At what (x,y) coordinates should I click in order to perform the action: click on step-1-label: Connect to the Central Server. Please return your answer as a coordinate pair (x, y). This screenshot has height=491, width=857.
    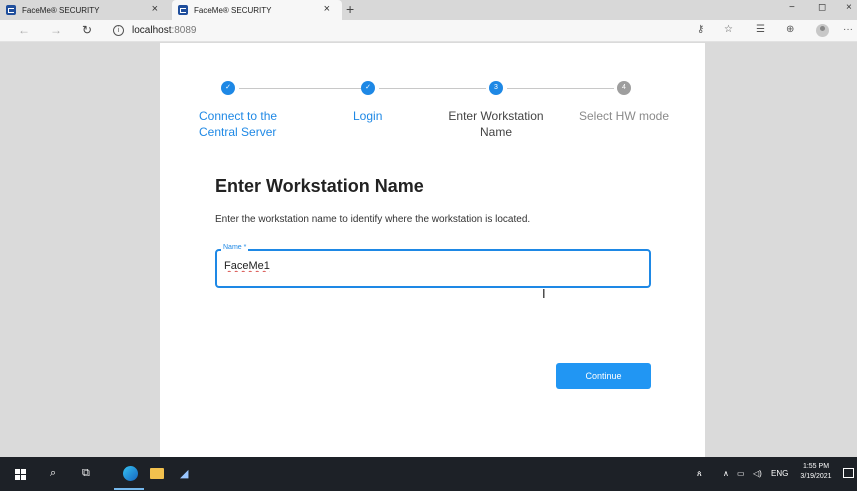
    Looking at the image, I should click on (238, 124).